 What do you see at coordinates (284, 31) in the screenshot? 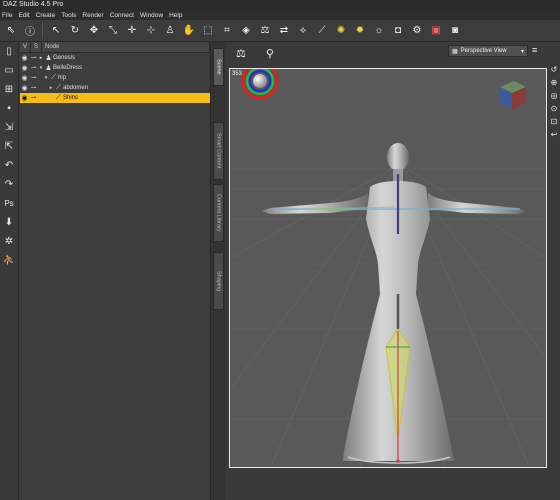
I see `transfer-icon: ⇄` at bounding box center [284, 31].